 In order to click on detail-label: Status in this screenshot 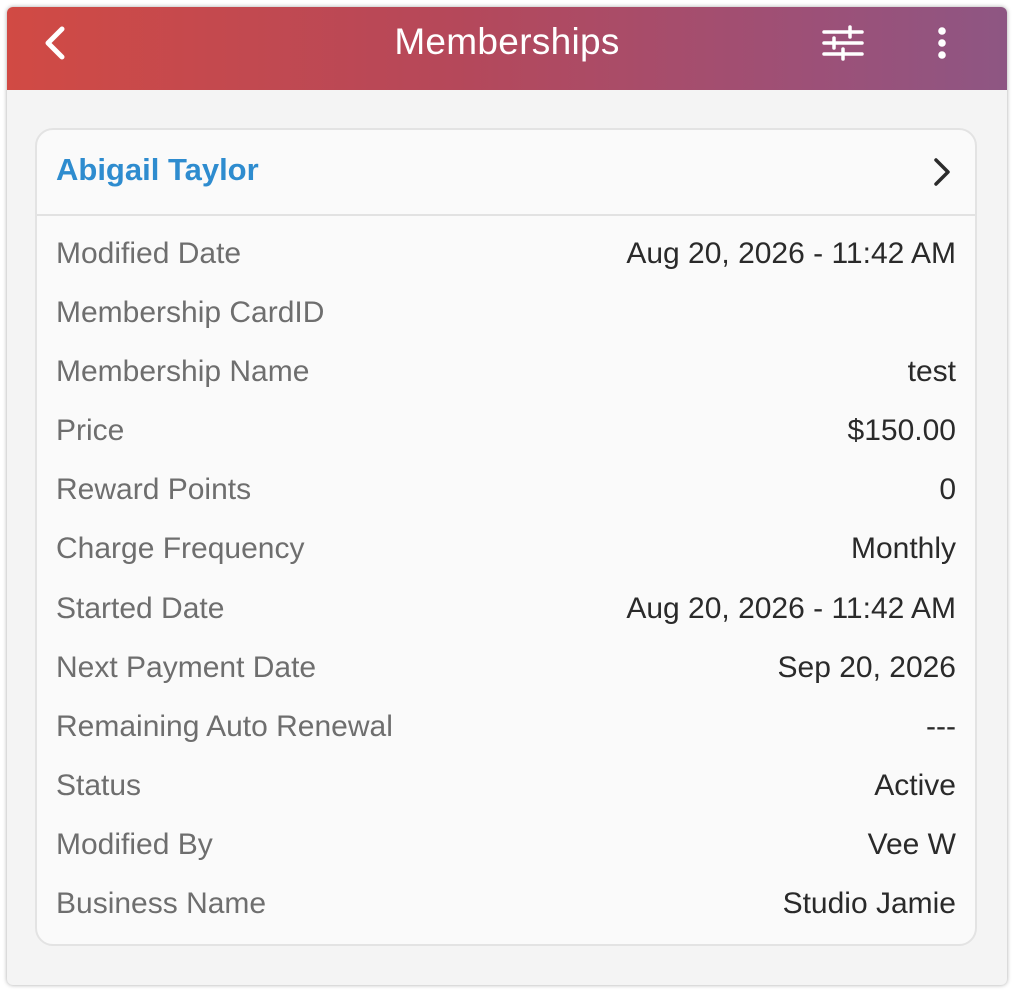, I will do `click(99, 785)`.